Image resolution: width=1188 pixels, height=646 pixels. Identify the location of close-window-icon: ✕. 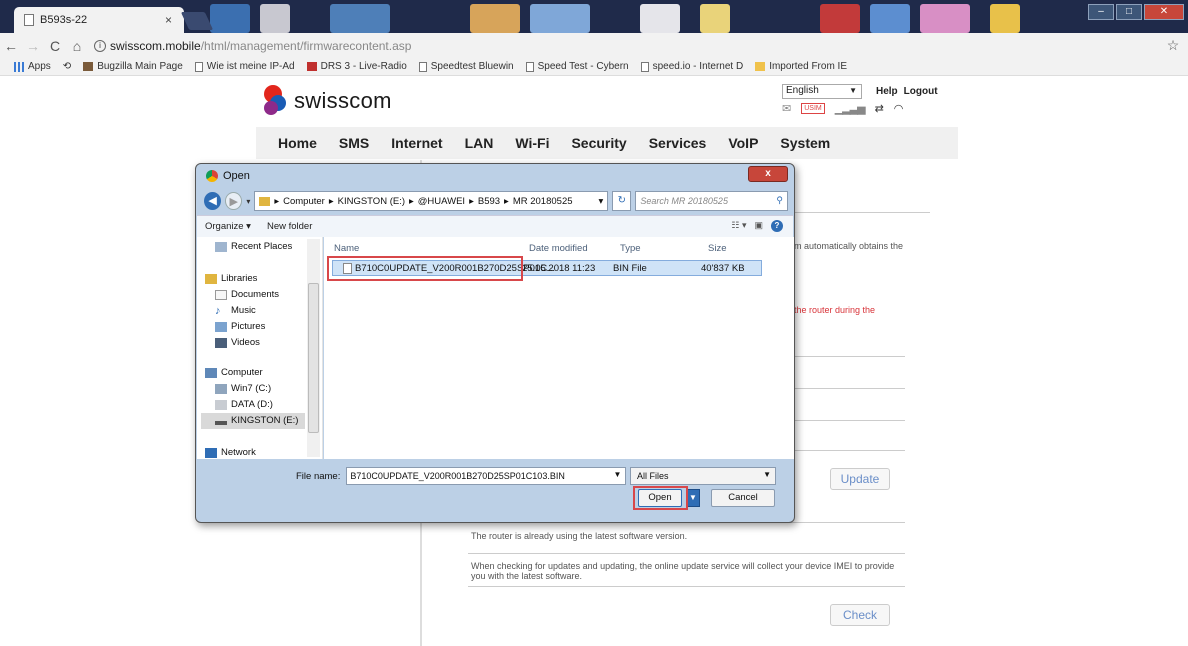
(1164, 12).